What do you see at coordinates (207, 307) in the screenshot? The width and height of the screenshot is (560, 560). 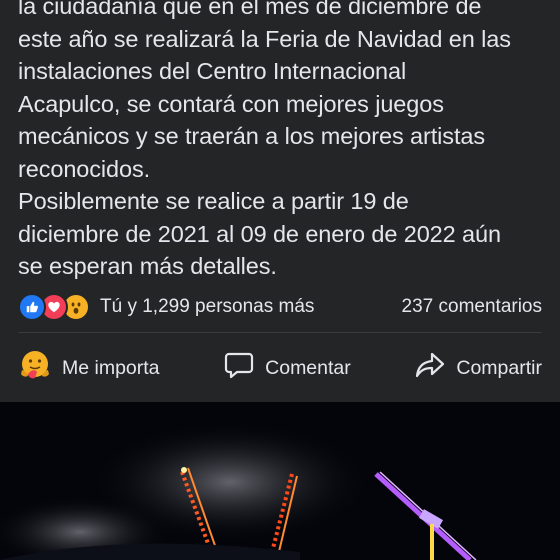 I see `reaction-summary: Tú y 1,299 personas más` at bounding box center [207, 307].